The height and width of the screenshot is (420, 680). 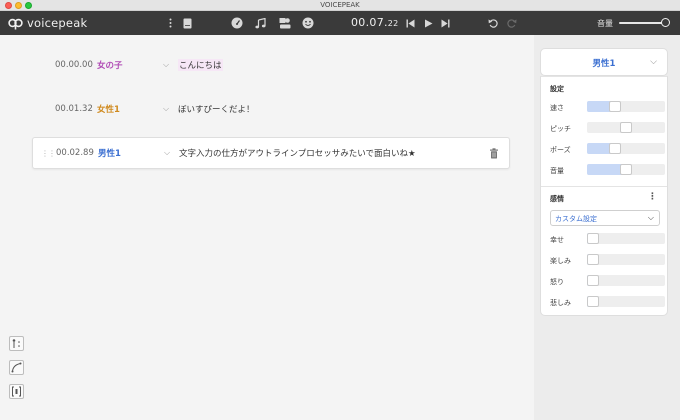 I want to click on pause-marker-icon, so click(x=16, y=343).